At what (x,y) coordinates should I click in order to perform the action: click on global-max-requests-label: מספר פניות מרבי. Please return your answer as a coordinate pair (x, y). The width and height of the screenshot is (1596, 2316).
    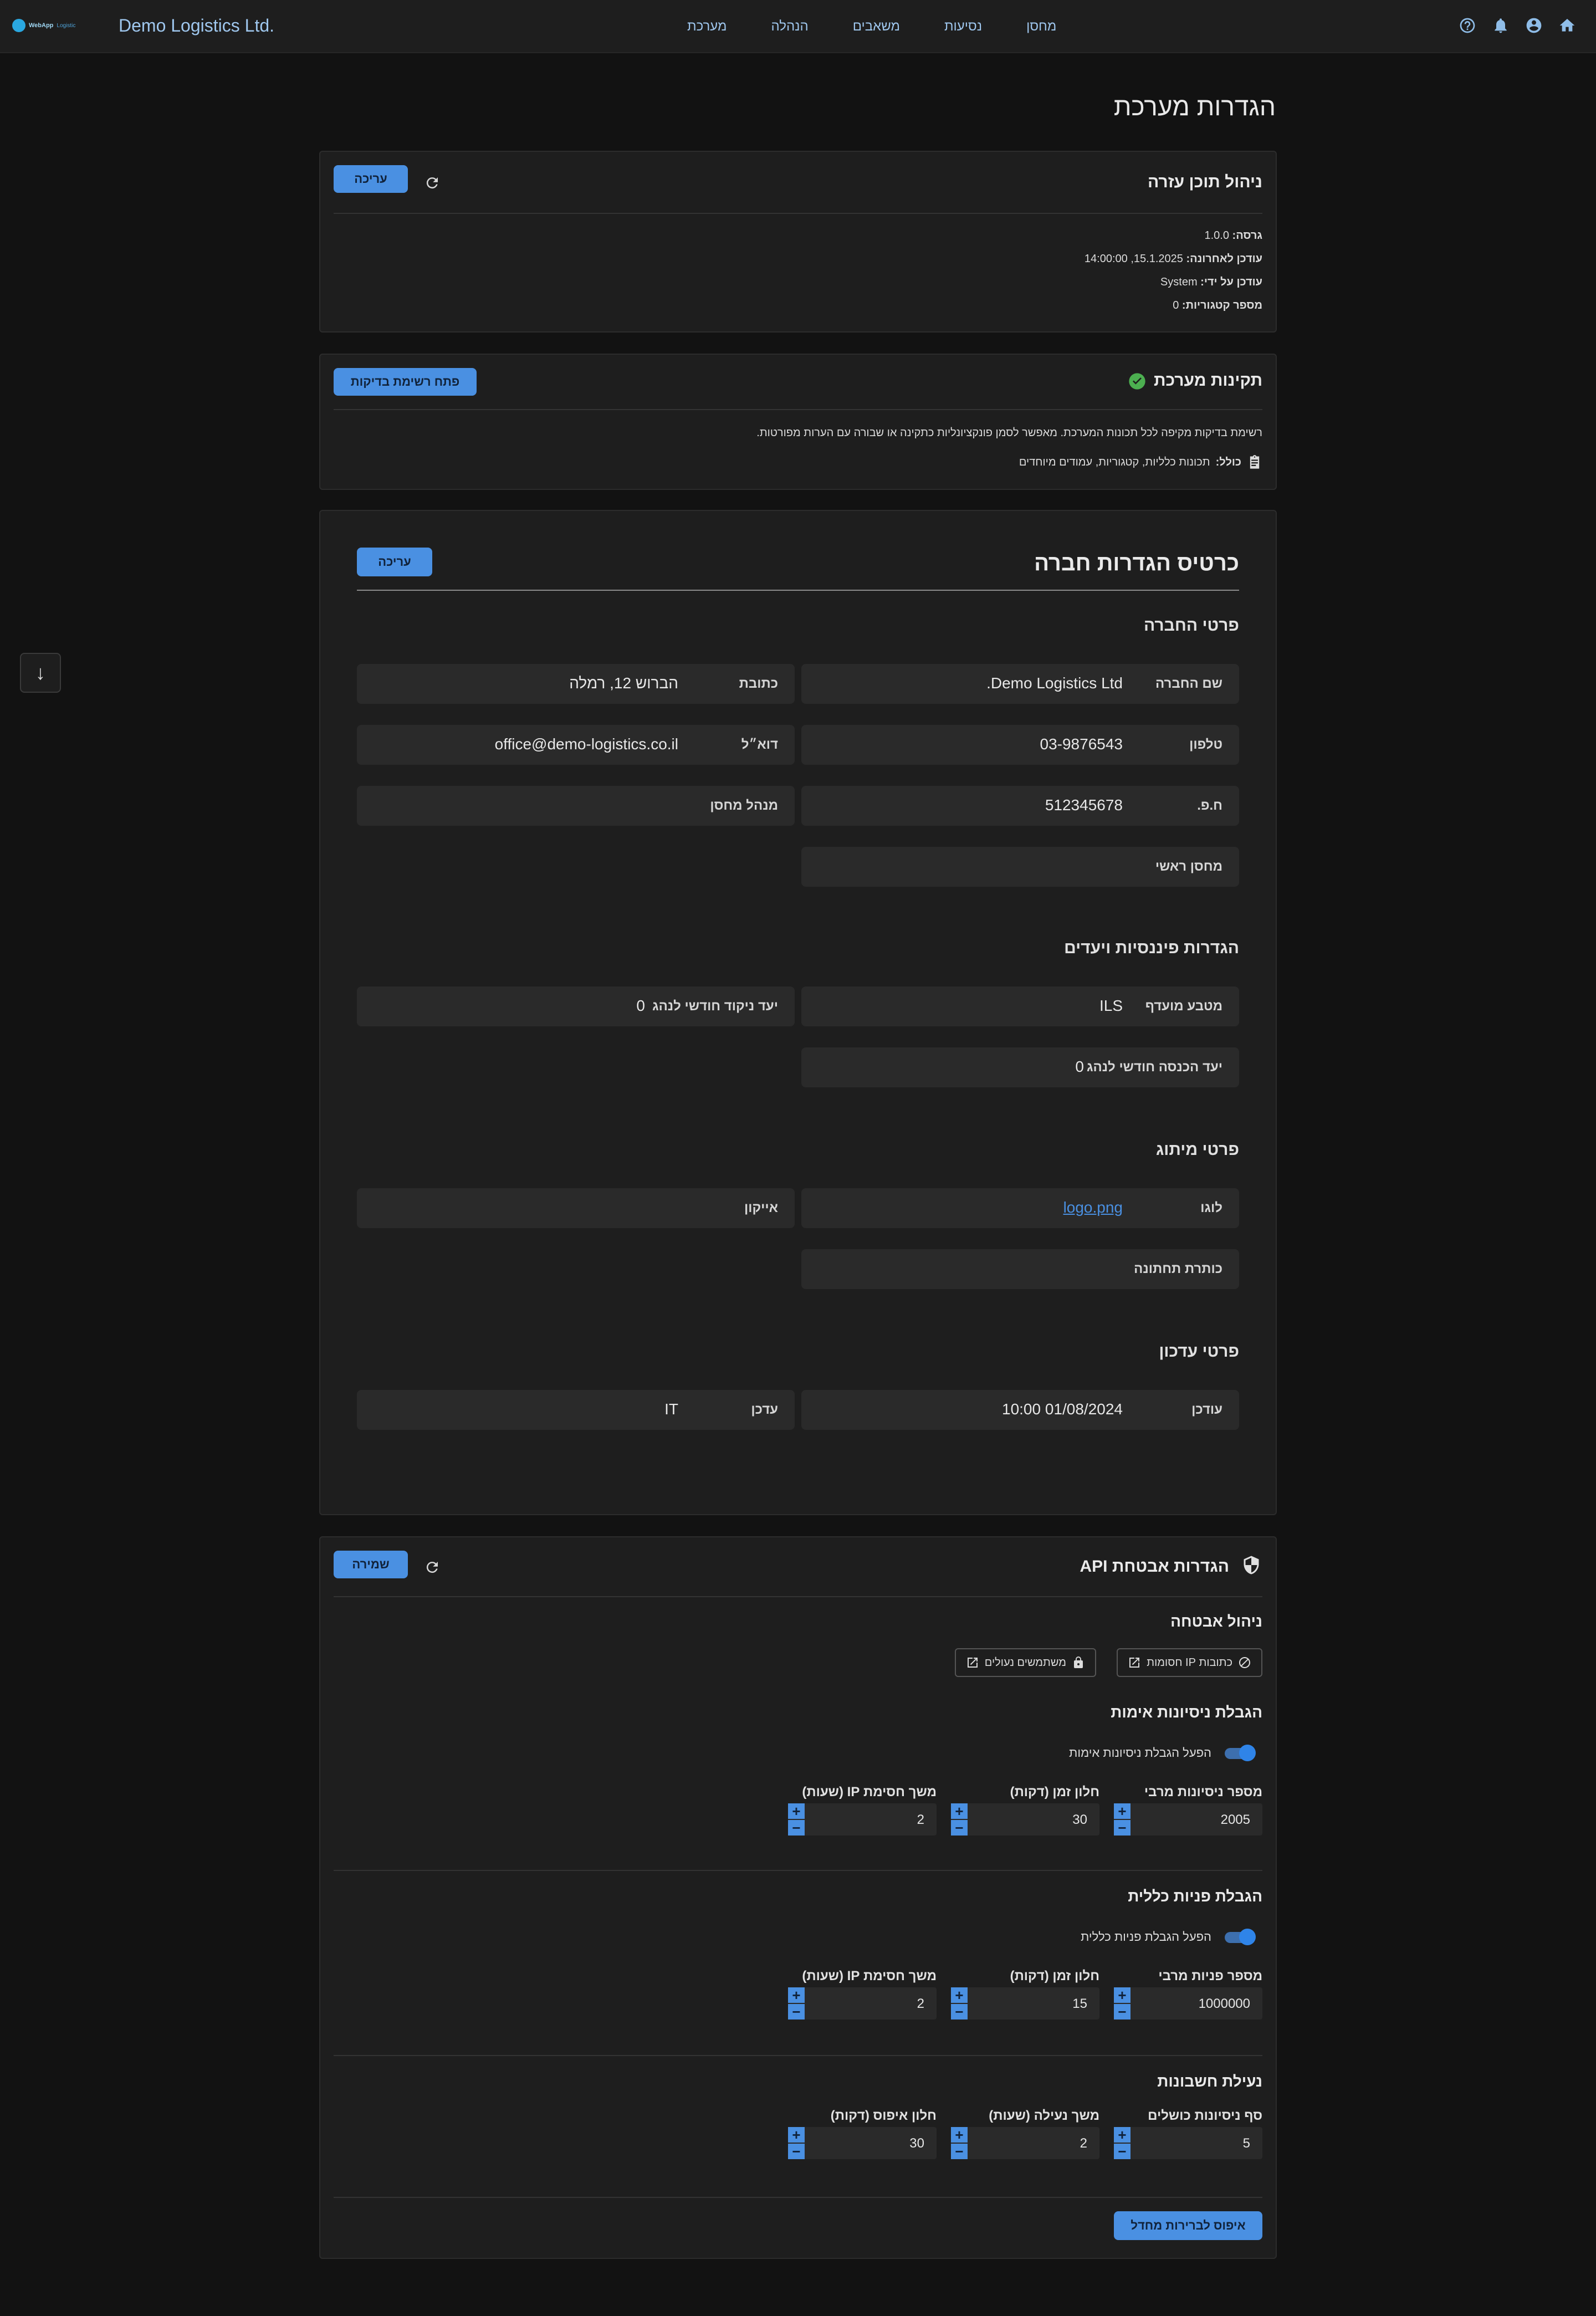
    Looking at the image, I should click on (1210, 1976).